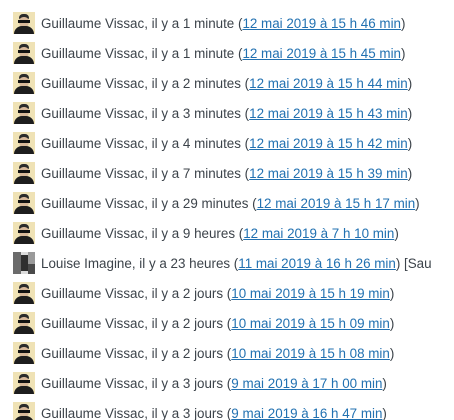 Image resolution: width=454 pixels, height=420 pixels. I want to click on revision-date-link: 10 mai 2019 à 15 h 19 min, so click(310, 293).